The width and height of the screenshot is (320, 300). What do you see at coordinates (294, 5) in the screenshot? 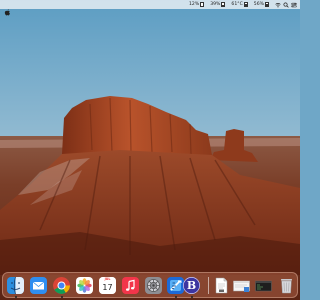
I see `control-center-icon` at bounding box center [294, 5].